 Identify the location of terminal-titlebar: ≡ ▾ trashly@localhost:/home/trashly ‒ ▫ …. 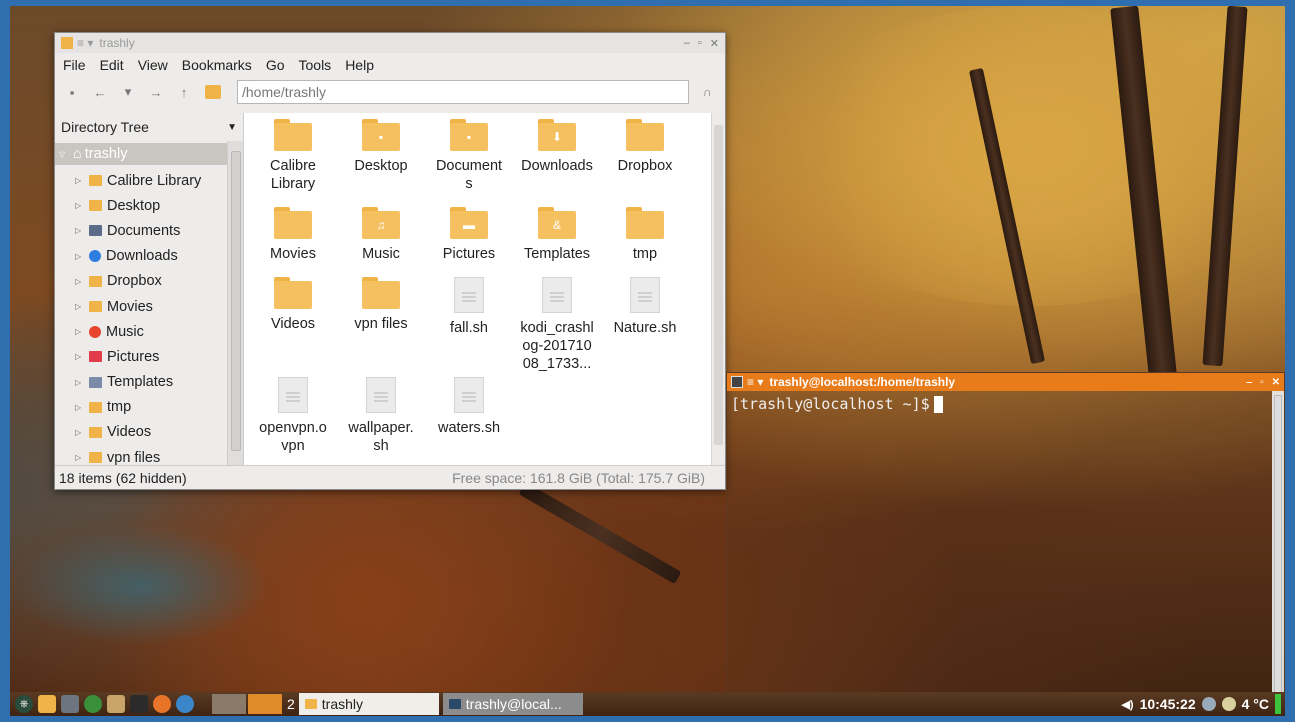
(1005, 382).